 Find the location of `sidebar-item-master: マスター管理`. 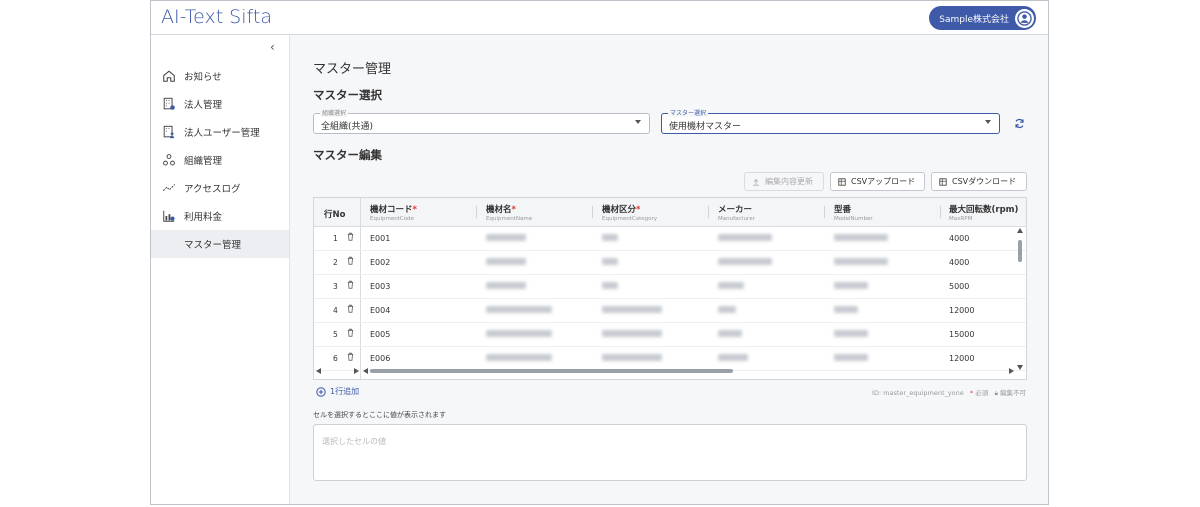

sidebar-item-master: マスター管理 is located at coordinates (220, 244).